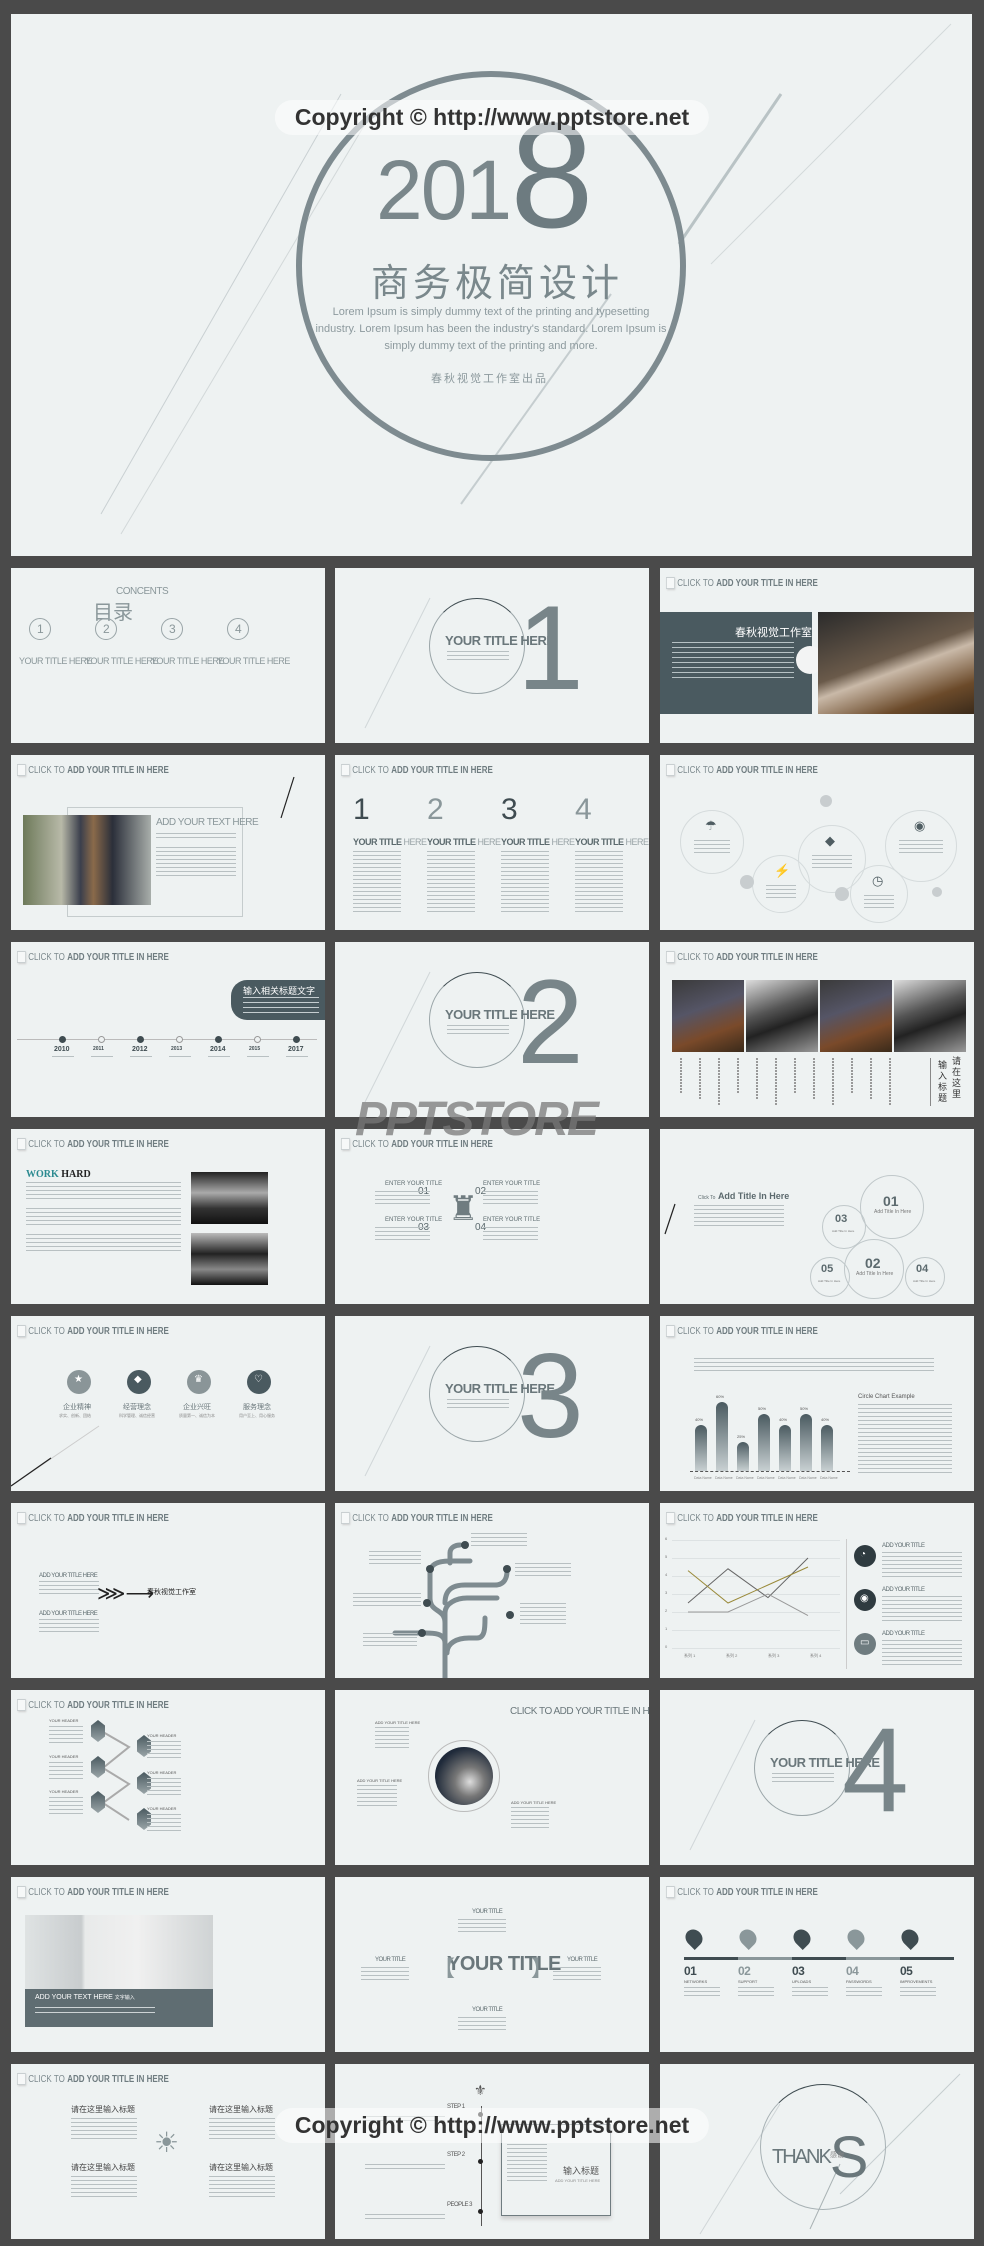 The height and width of the screenshot is (2246, 984). Describe the element at coordinates (492, 1590) in the screenshot. I see `slide-thumbnail-18: CLICK TO ADD YOUR TITLE IN HERE` at that location.